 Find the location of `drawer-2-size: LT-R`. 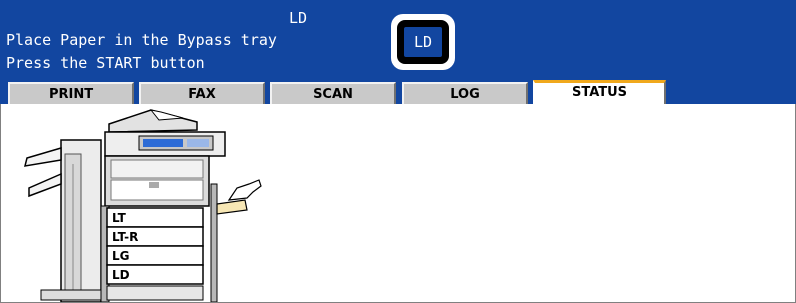

drawer-2-size: LT-R is located at coordinates (125, 237).